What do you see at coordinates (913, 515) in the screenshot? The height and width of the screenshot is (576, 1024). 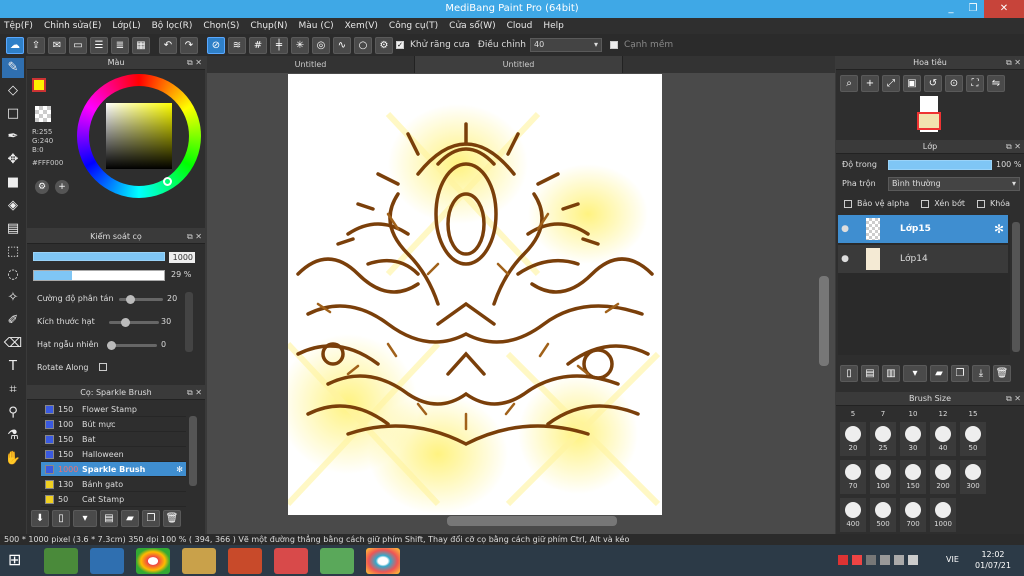 I see `brush-size-preset: 700` at bounding box center [913, 515].